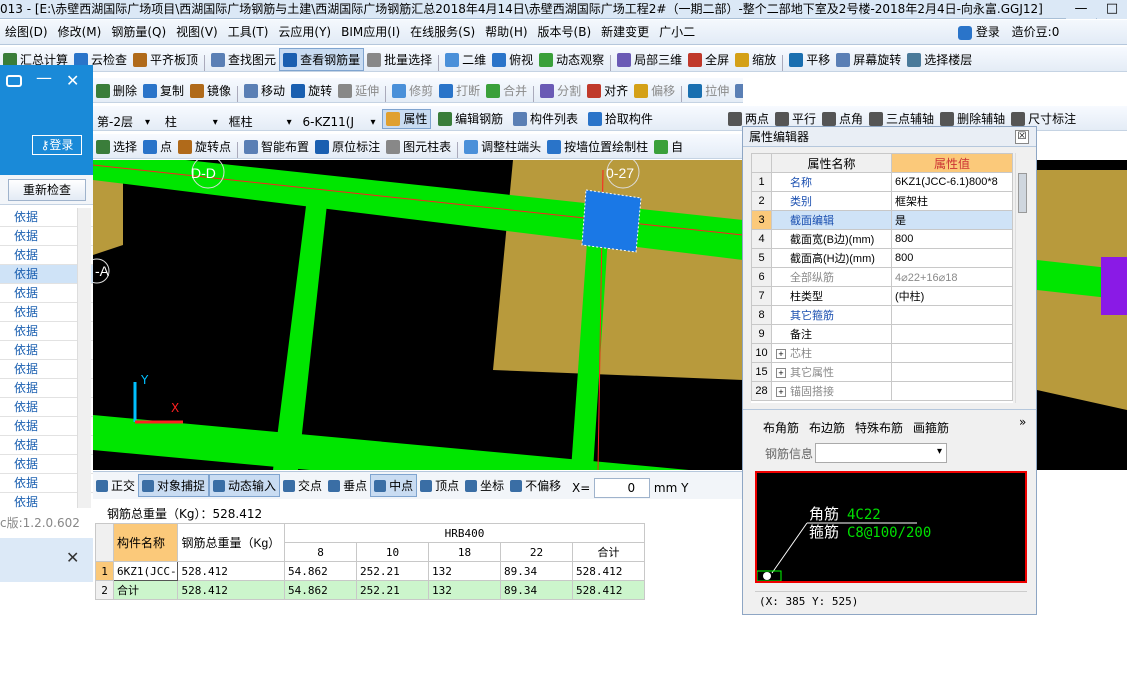 The width and height of the screenshot is (1127, 675). I want to click on header-total: 钢筋总重量（Kg）, so click(231, 542).